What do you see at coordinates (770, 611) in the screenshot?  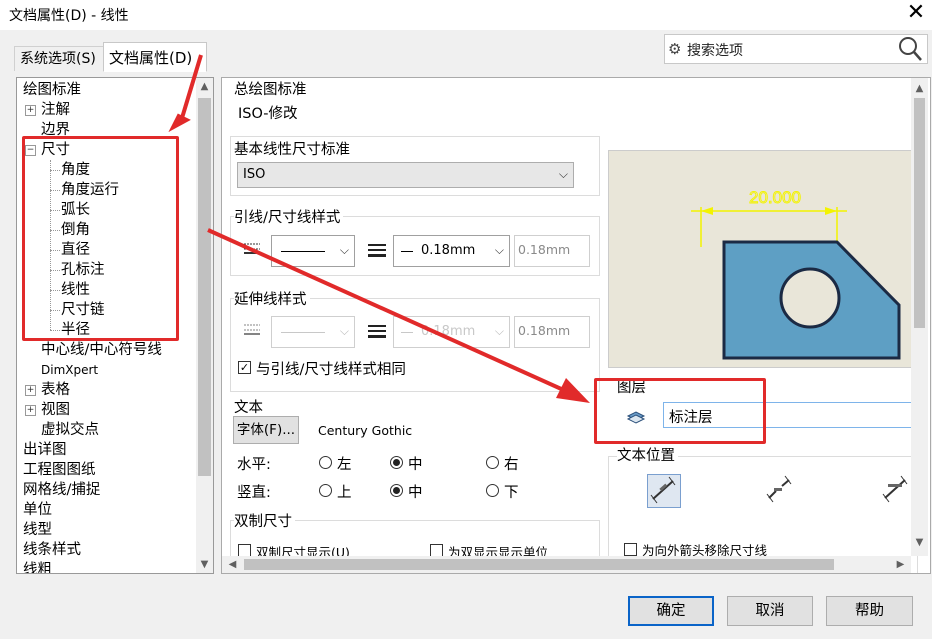 I see `cancel-button: 取消` at bounding box center [770, 611].